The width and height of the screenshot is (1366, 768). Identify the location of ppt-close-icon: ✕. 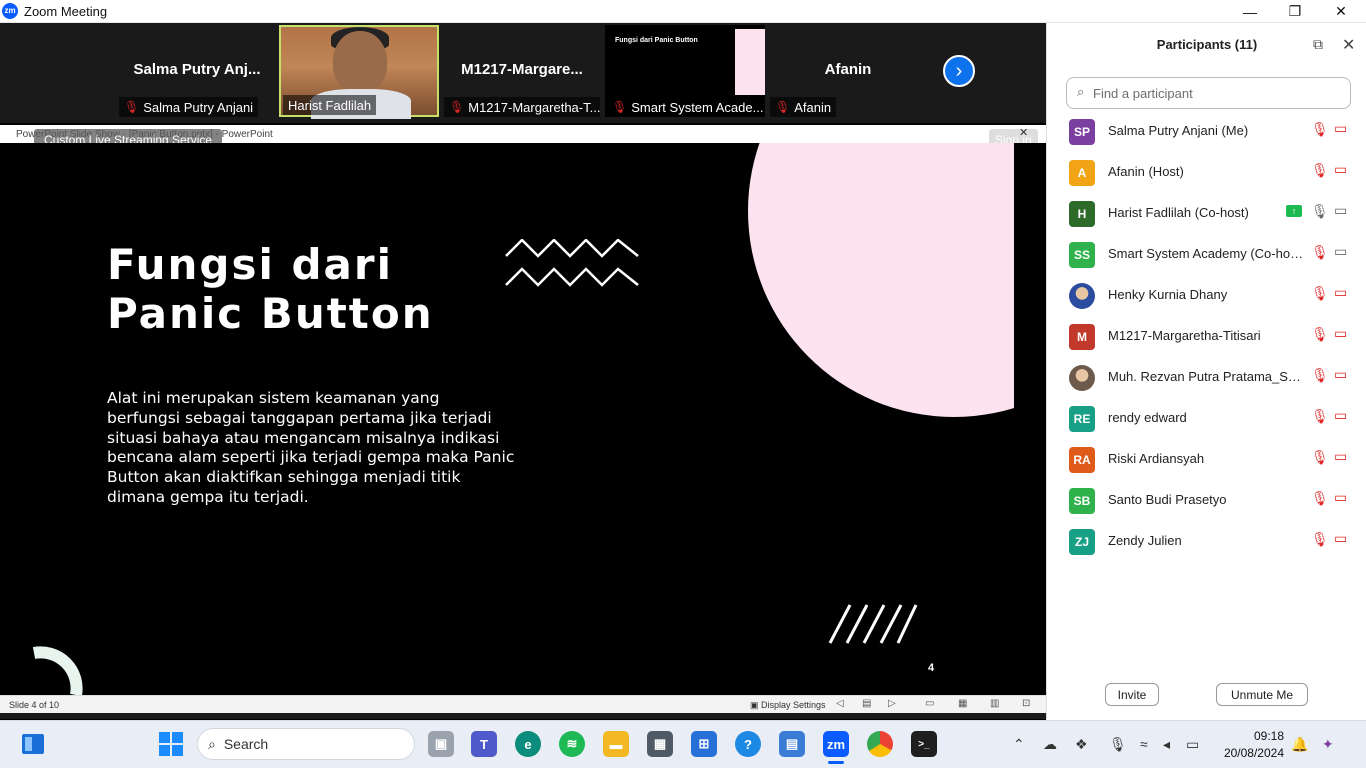
(1023, 132).